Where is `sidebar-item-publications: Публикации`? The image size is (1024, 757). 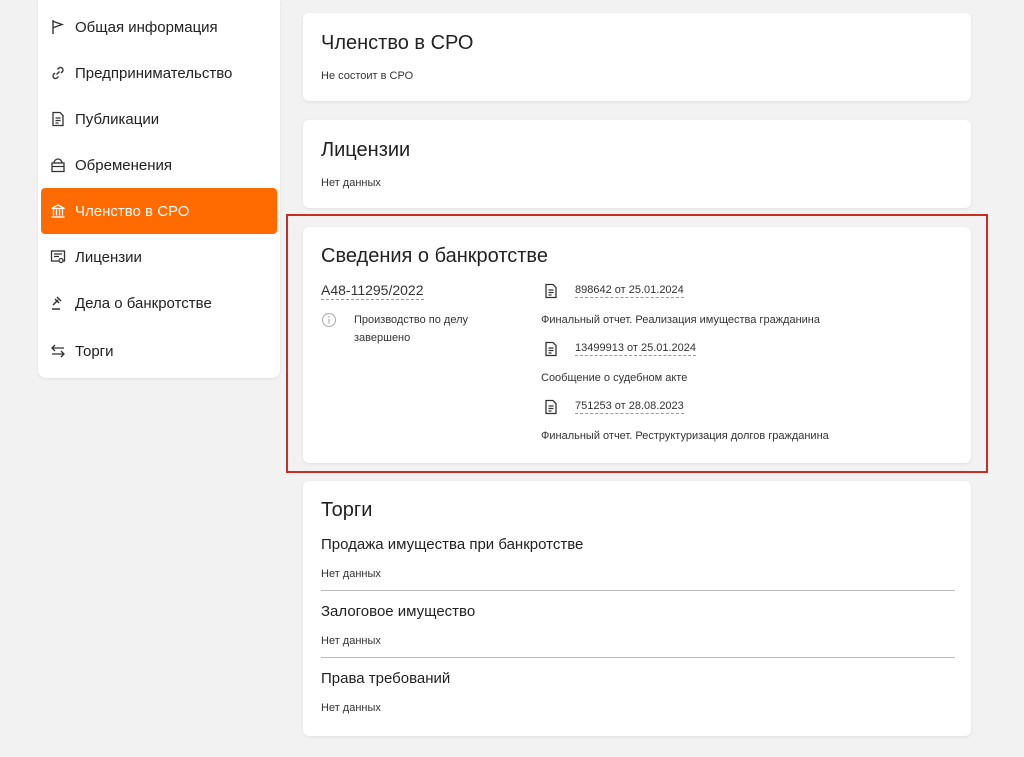 sidebar-item-publications: Публикации is located at coordinates (159, 119).